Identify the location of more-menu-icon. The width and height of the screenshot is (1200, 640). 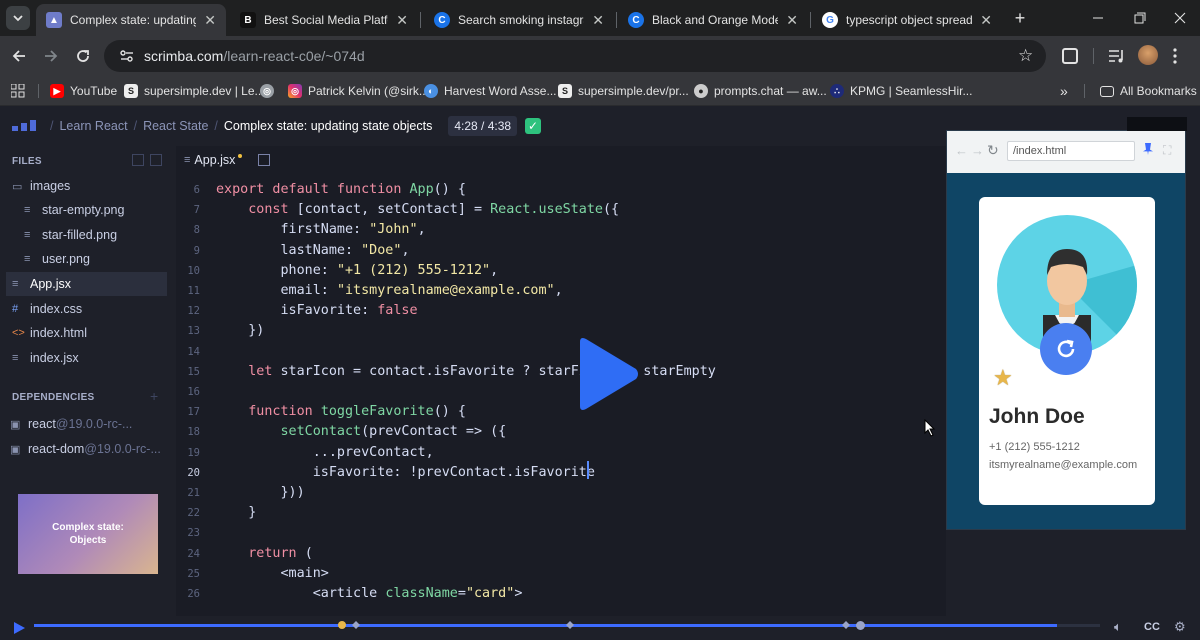
(1175, 56).